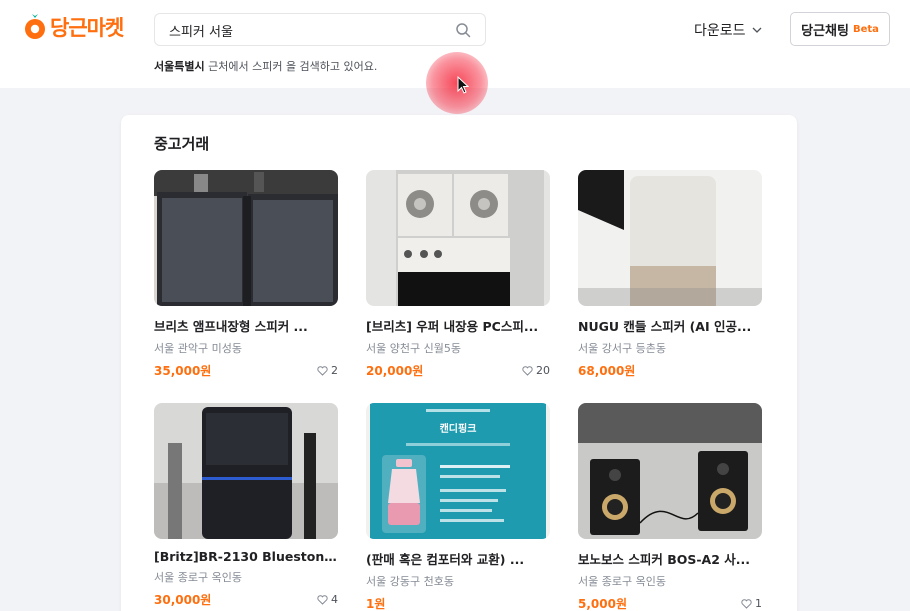  I want to click on search-box, so click(320, 29).